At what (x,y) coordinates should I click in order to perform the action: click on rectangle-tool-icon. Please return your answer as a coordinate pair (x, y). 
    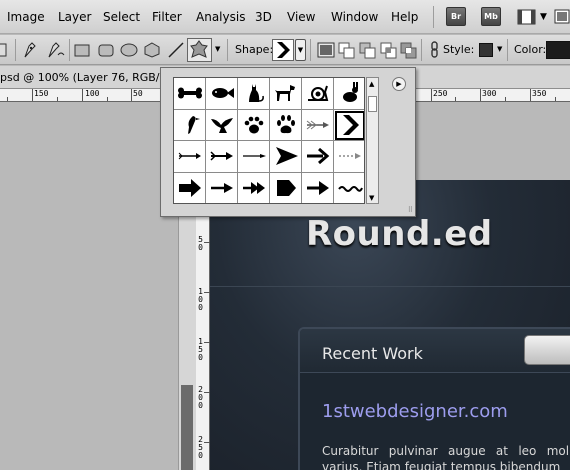
    Looking at the image, I should click on (82, 50).